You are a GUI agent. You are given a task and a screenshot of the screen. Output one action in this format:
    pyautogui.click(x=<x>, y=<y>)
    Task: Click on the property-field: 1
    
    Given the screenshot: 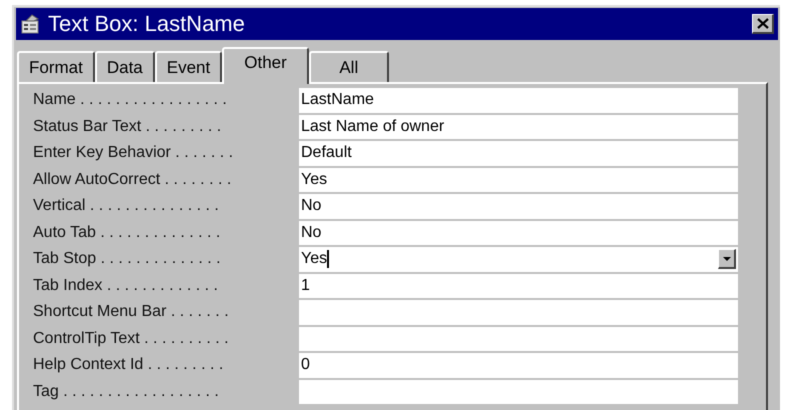 What is the action you would take?
    pyautogui.click(x=518, y=286)
    